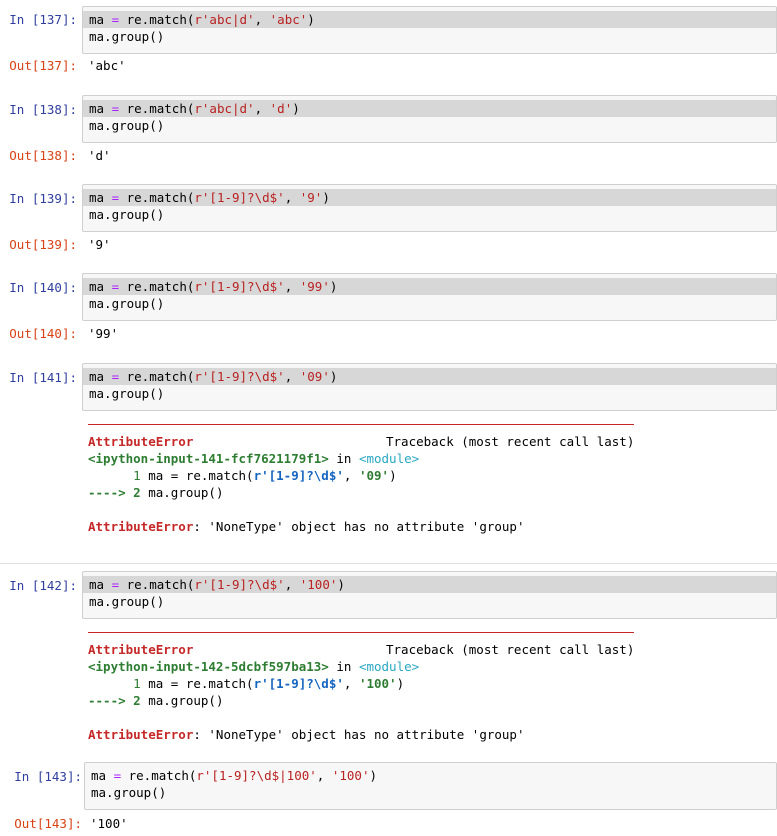 This screenshot has width=777, height=836. What do you see at coordinates (43, 287) in the screenshot?
I see `in-prompt: In [140]:` at bounding box center [43, 287].